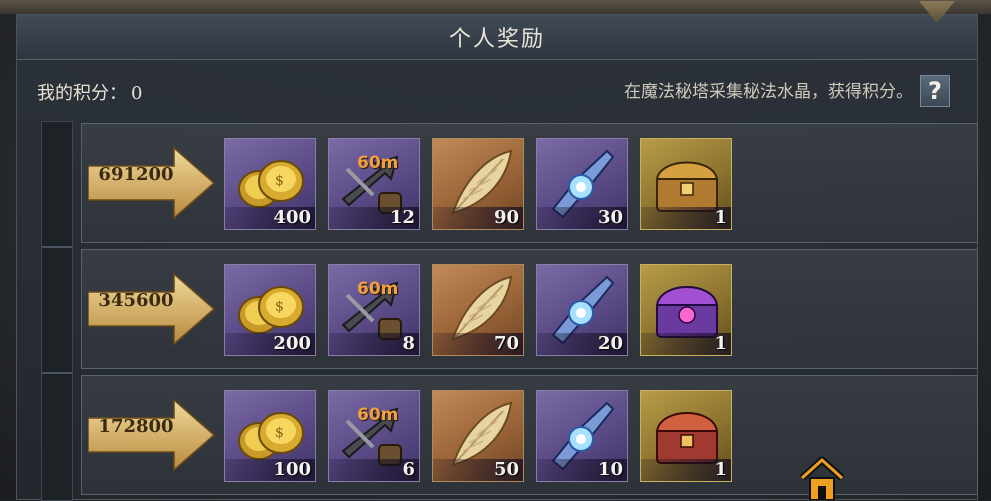  I want to click on reward-slot: 10, so click(582, 436).